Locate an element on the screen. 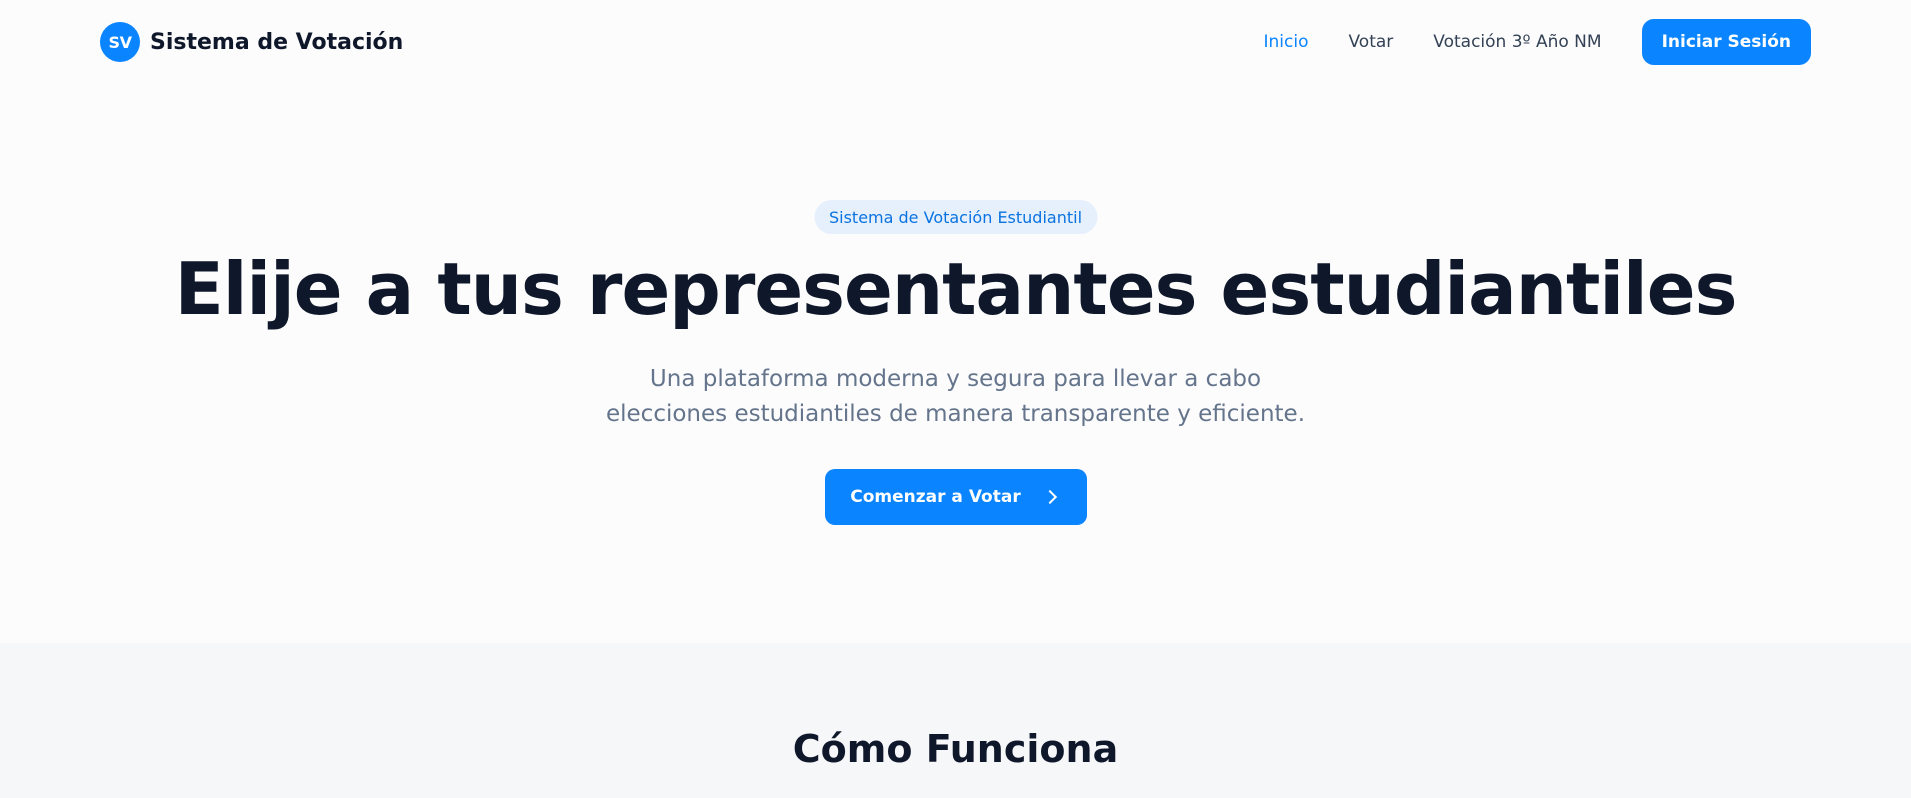 The height and width of the screenshot is (798, 1911). brand-logo-link: SV Sistema de Votación is located at coordinates (251, 42).